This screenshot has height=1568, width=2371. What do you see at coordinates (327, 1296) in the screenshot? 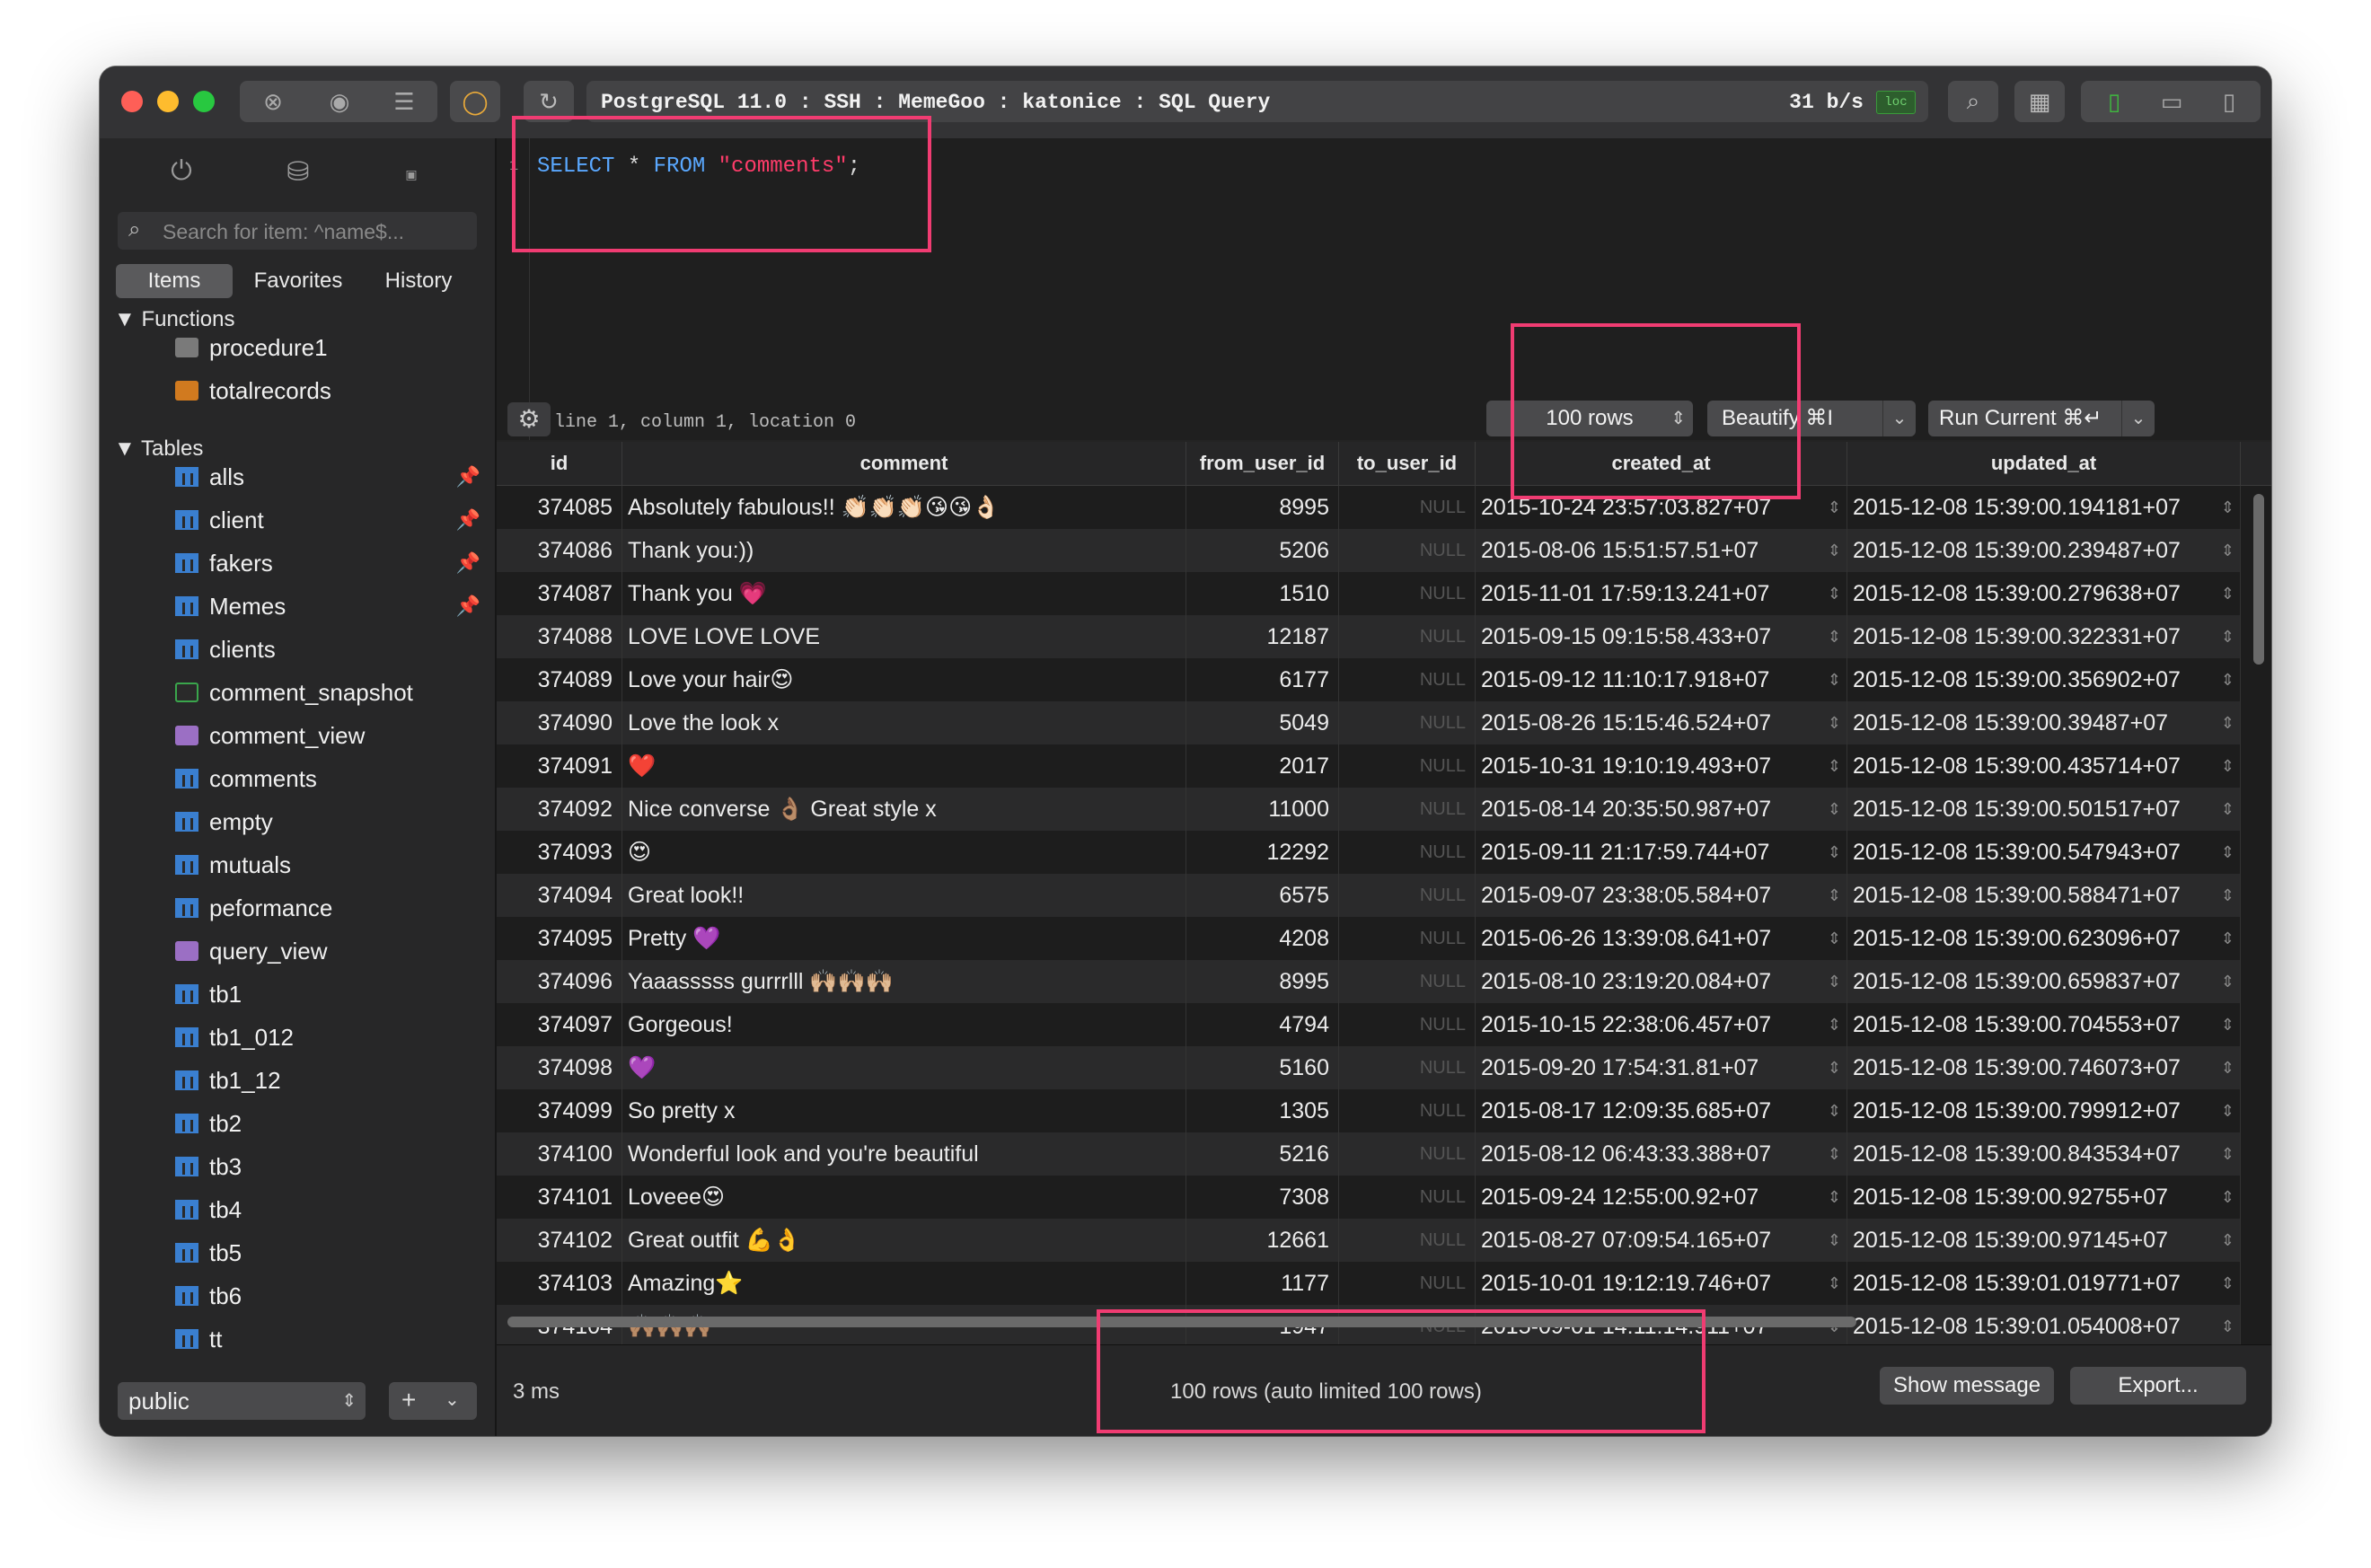
I see `sidebar-item-tb6: tb6` at bounding box center [327, 1296].